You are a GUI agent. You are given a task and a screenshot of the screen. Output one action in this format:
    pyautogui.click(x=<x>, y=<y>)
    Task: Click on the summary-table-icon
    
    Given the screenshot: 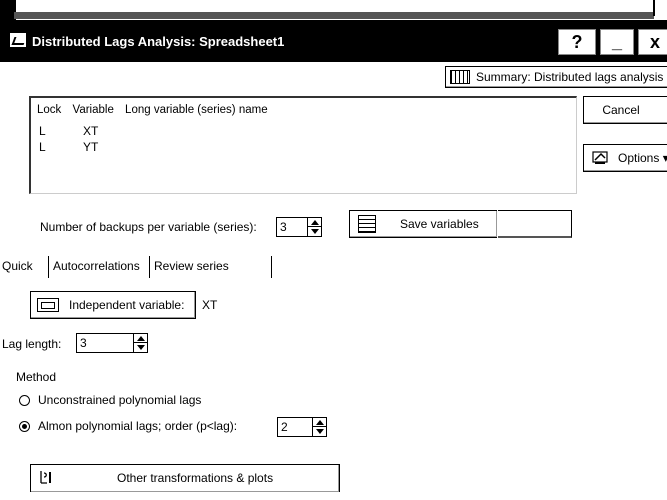 What is the action you would take?
    pyautogui.click(x=460, y=77)
    